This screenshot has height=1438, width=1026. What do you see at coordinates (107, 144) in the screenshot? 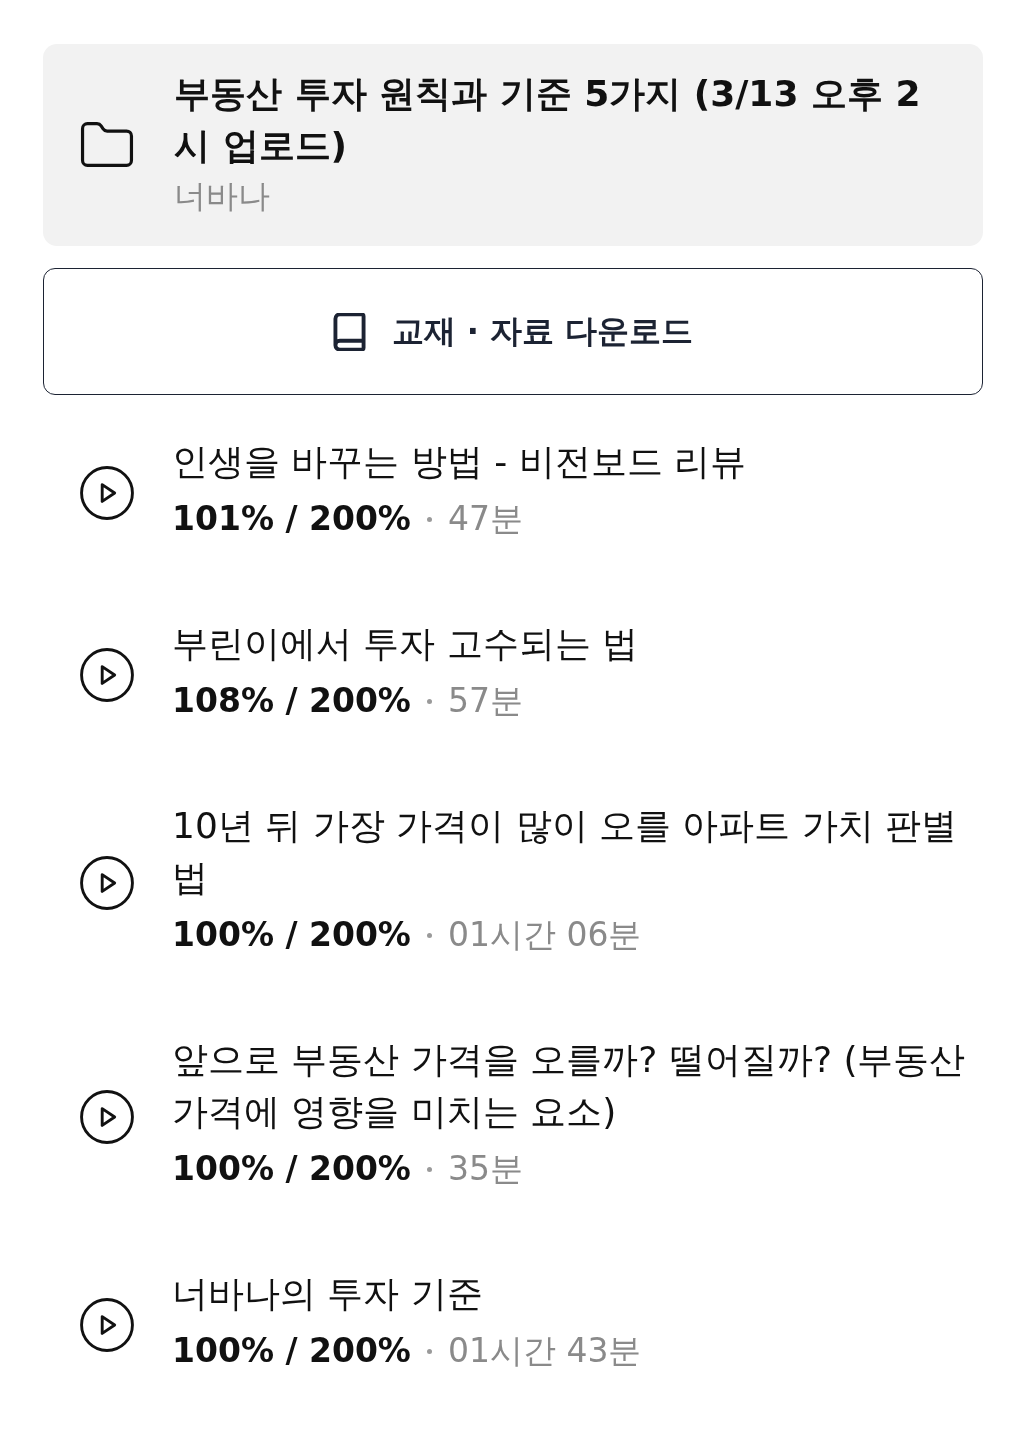
I see `folder-icon` at bounding box center [107, 144].